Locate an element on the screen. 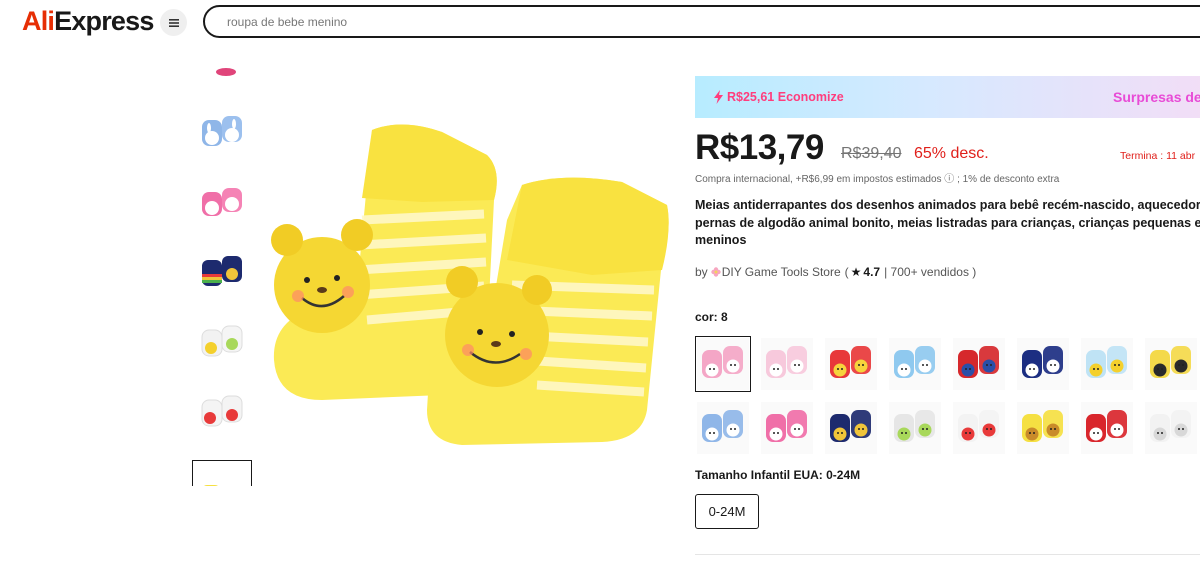  thumbnail-6-selected is located at coordinates (222, 473).